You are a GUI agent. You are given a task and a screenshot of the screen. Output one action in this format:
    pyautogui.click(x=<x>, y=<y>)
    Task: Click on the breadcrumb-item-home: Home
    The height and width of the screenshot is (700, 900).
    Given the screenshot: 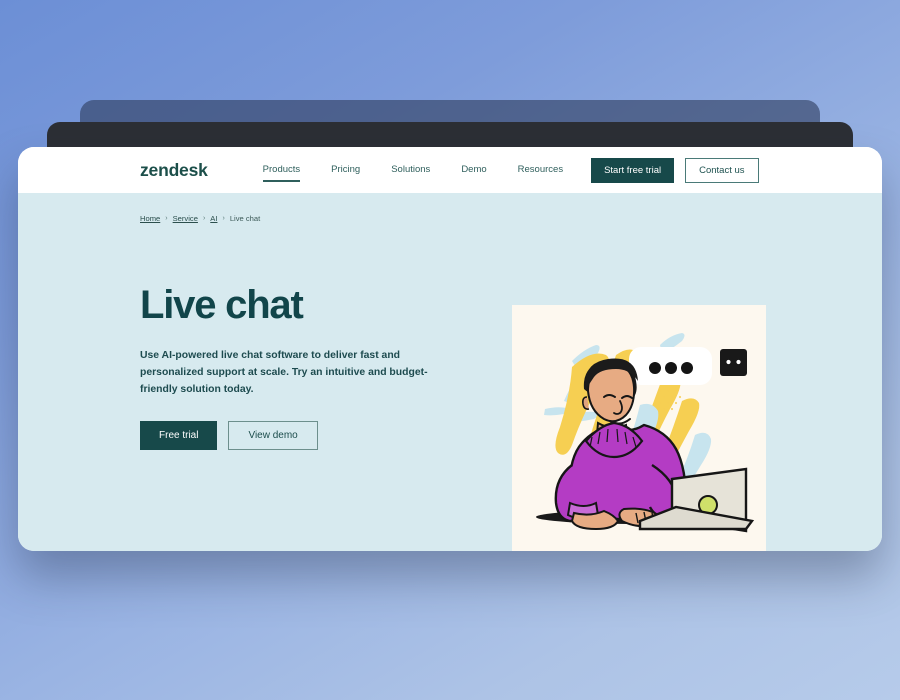 What is the action you would take?
    pyautogui.click(x=150, y=218)
    